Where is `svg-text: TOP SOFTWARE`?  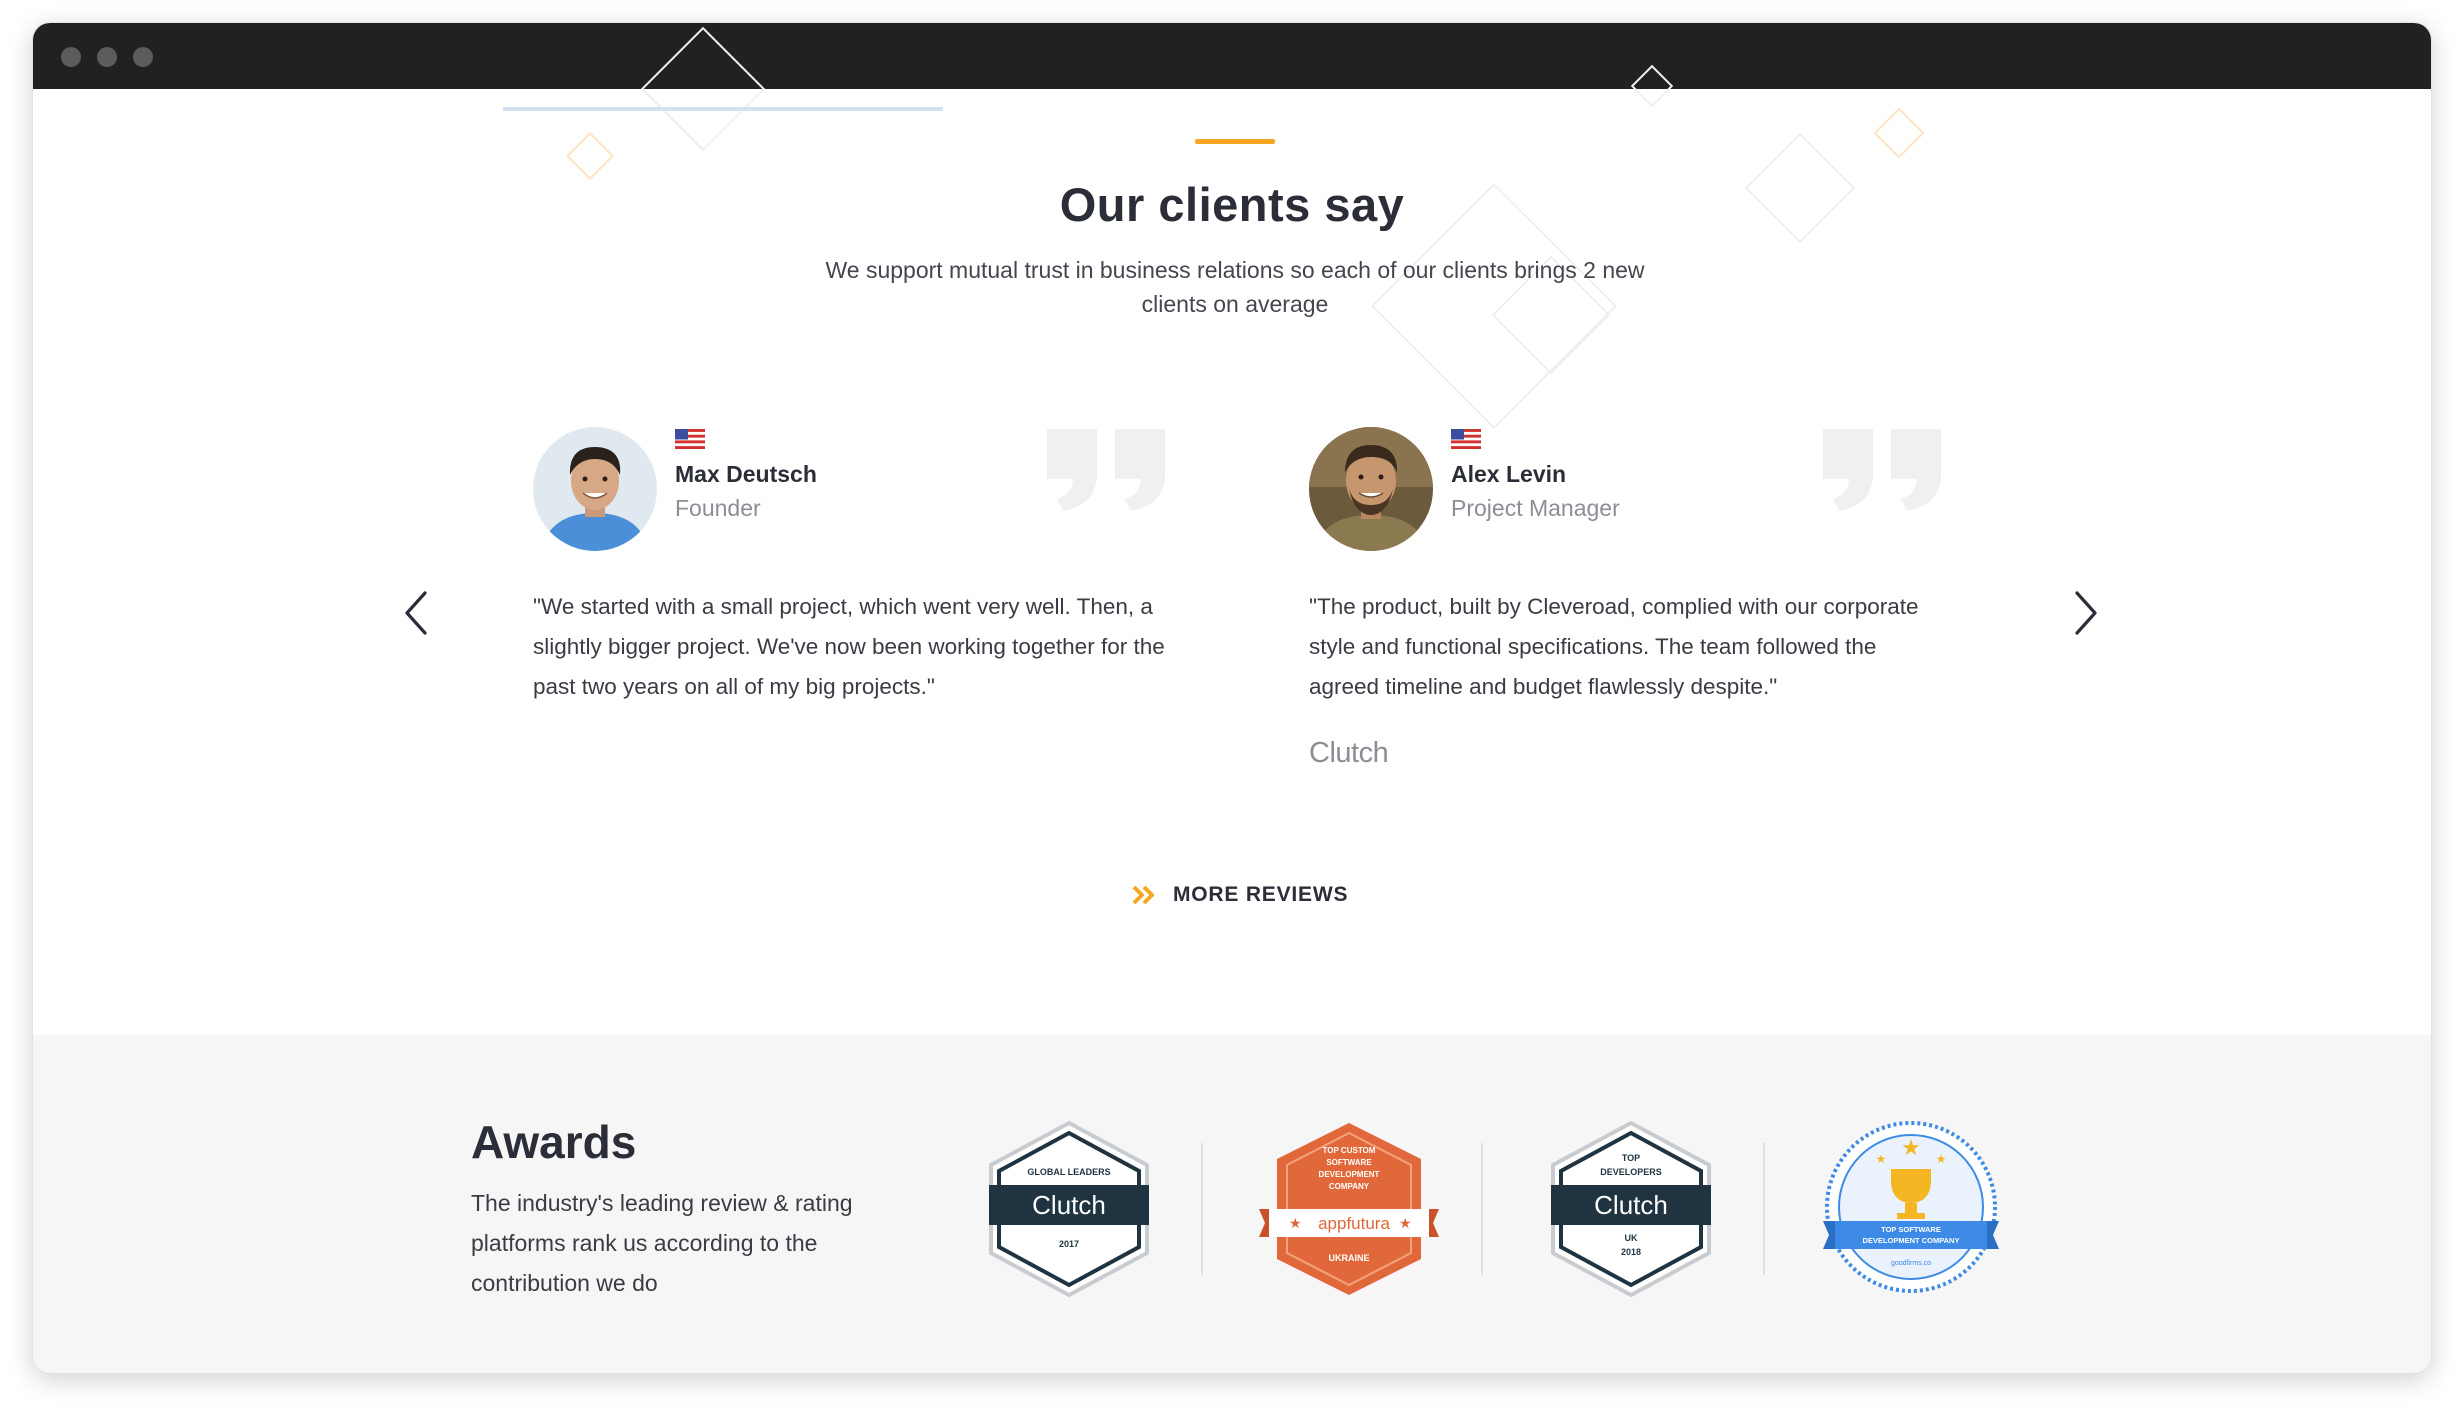 svg-text: TOP SOFTWARE is located at coordinates (1911, 1229).